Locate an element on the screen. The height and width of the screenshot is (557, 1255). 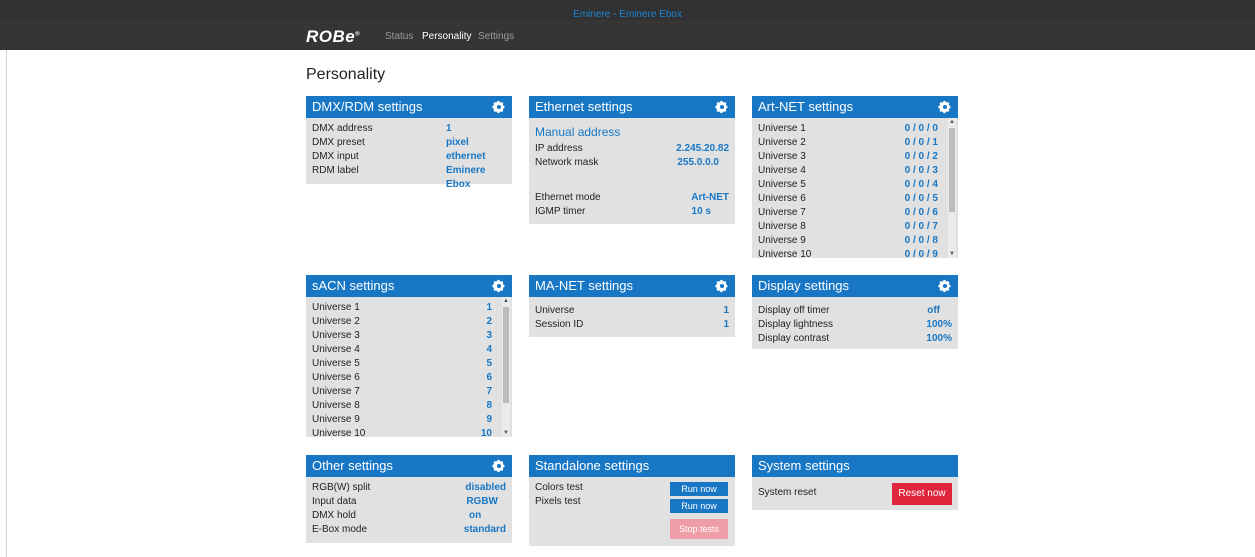
dmx-address-value: 1 is located at coordinates (449, 129).